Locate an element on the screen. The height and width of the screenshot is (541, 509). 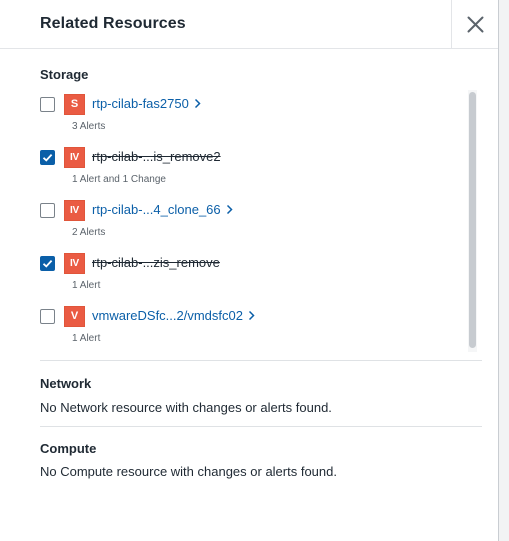
scrollbar-thumb is located at coordinates (472, 220).